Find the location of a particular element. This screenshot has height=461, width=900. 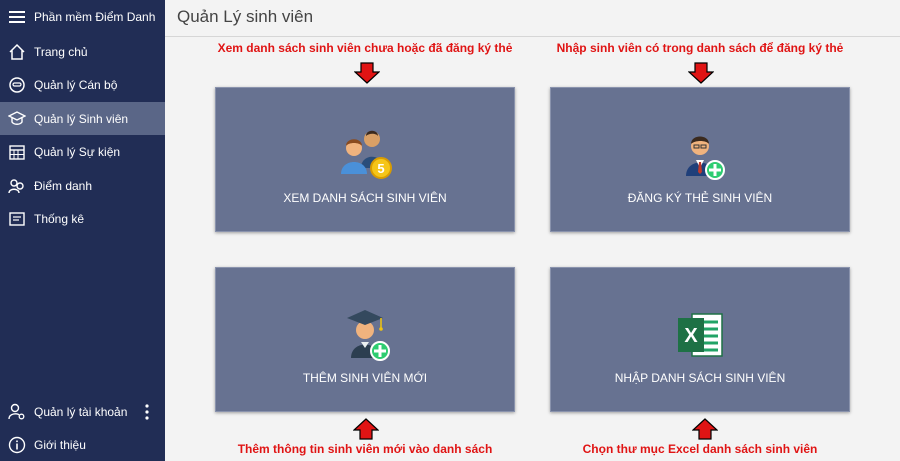

sidebar-item-label: Quản lý Cán bộ is located at coordinates (76, 84).